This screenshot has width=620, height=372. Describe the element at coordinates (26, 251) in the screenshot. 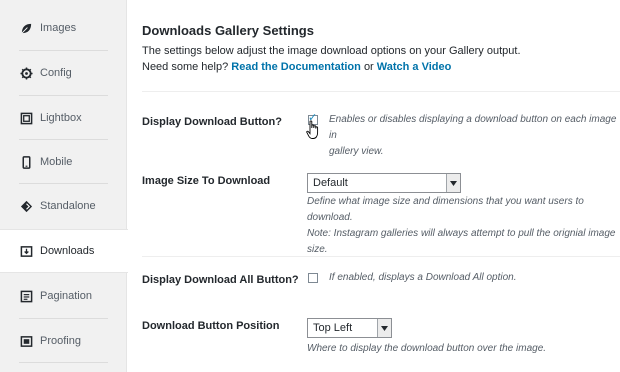

I see `download-icon` at that location.